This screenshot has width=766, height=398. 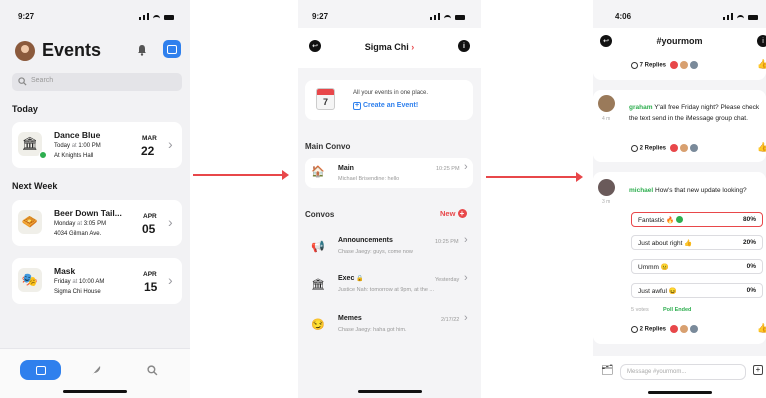 What do you see at coordinates (95, 18) in the screenshot?
I see `status-bar: 9:27` at bounding box center [95, 18].